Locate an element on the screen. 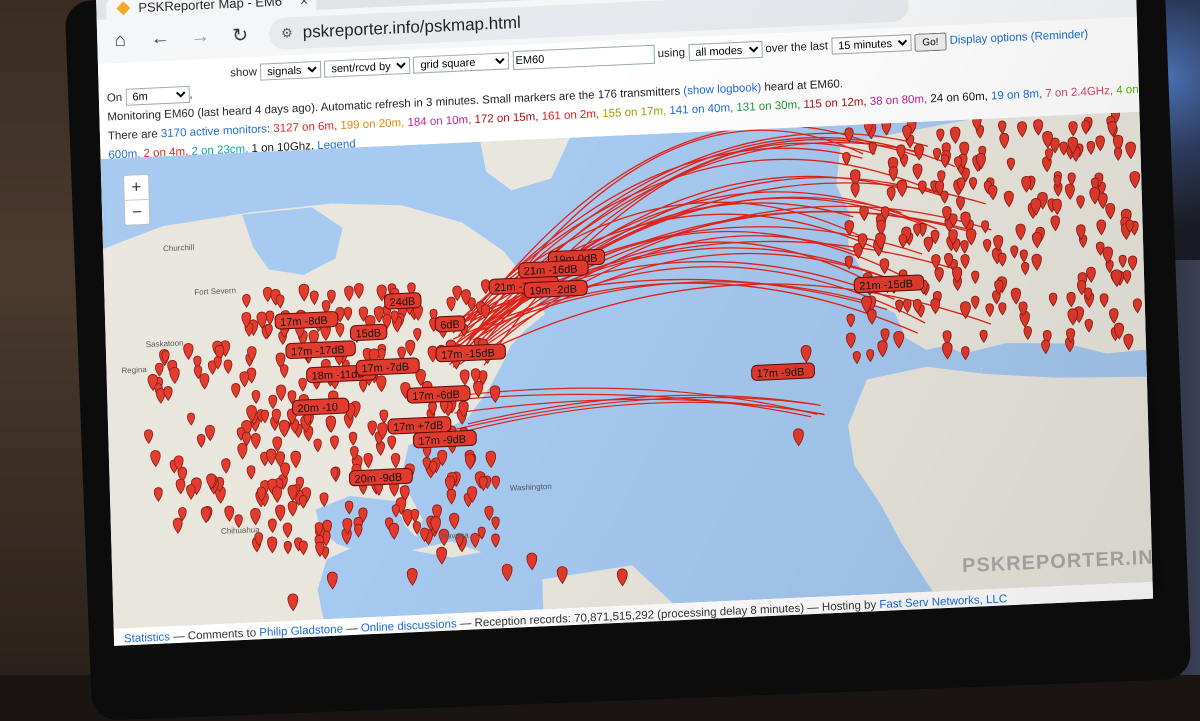 The image size is (1200, 721). signal-label: 17m -8dB is located at coordinates (306, 320).